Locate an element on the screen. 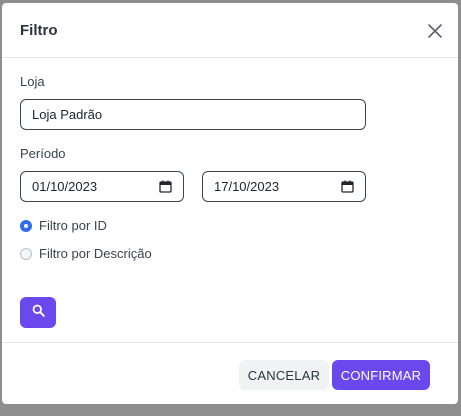 Image resolution: width=461 pixels, height=416 pixels. radio-filter-by-description: Filtro por Descrição is located at coordinates (86, 253).